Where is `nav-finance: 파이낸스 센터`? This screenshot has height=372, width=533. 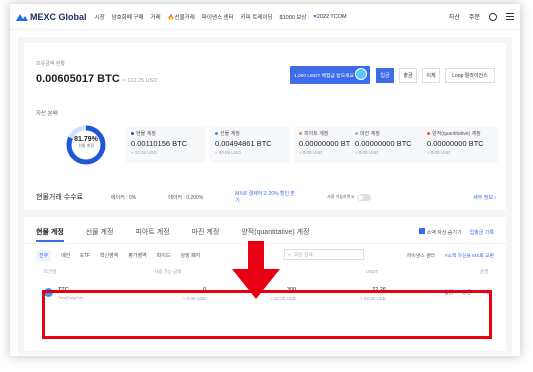 nav-finance: 파이낸스 센터 is located at coordinates (218, 17).